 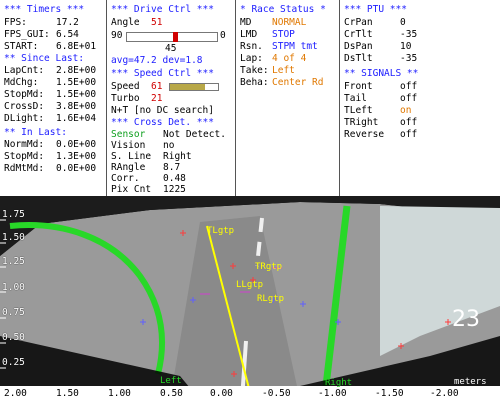 I want to click on angle-center: 45, so click(x=171, y=48).